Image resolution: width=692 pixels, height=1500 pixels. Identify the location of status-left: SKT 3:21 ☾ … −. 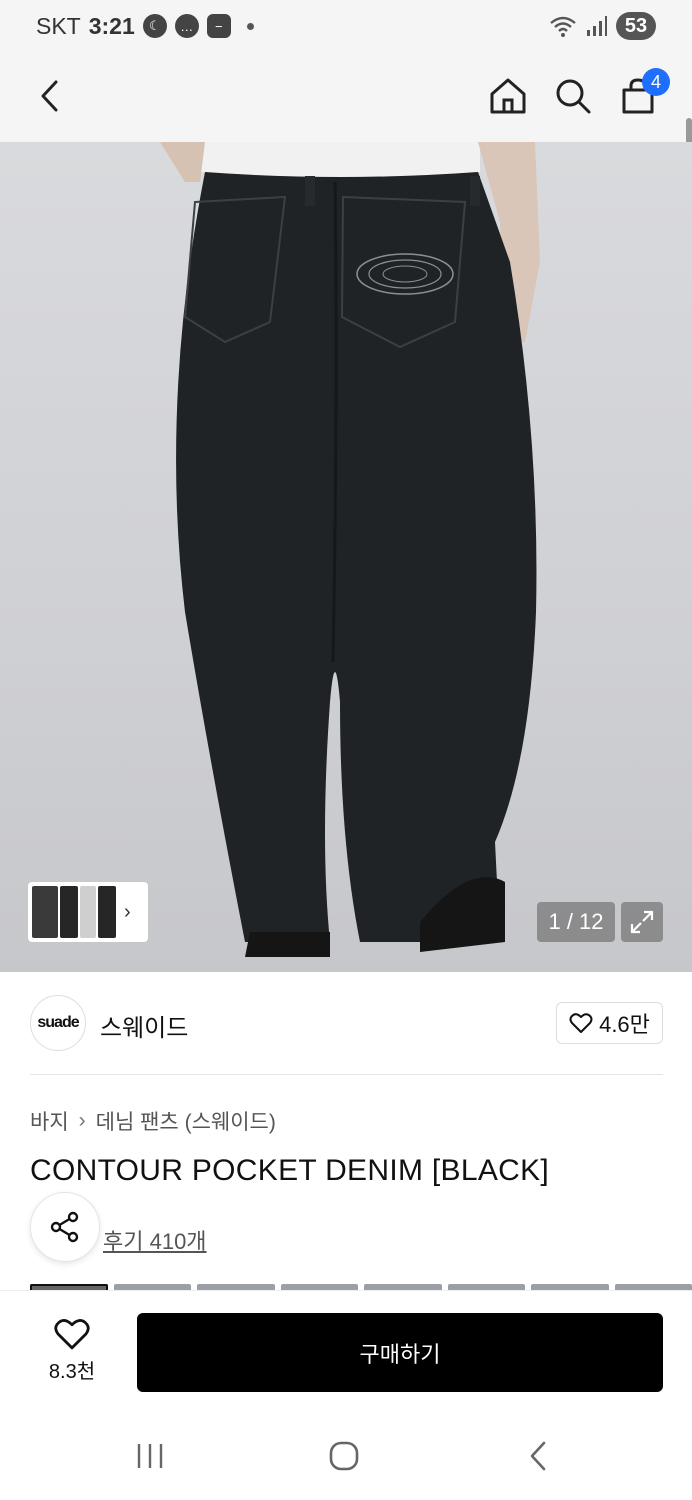
(145, 26).